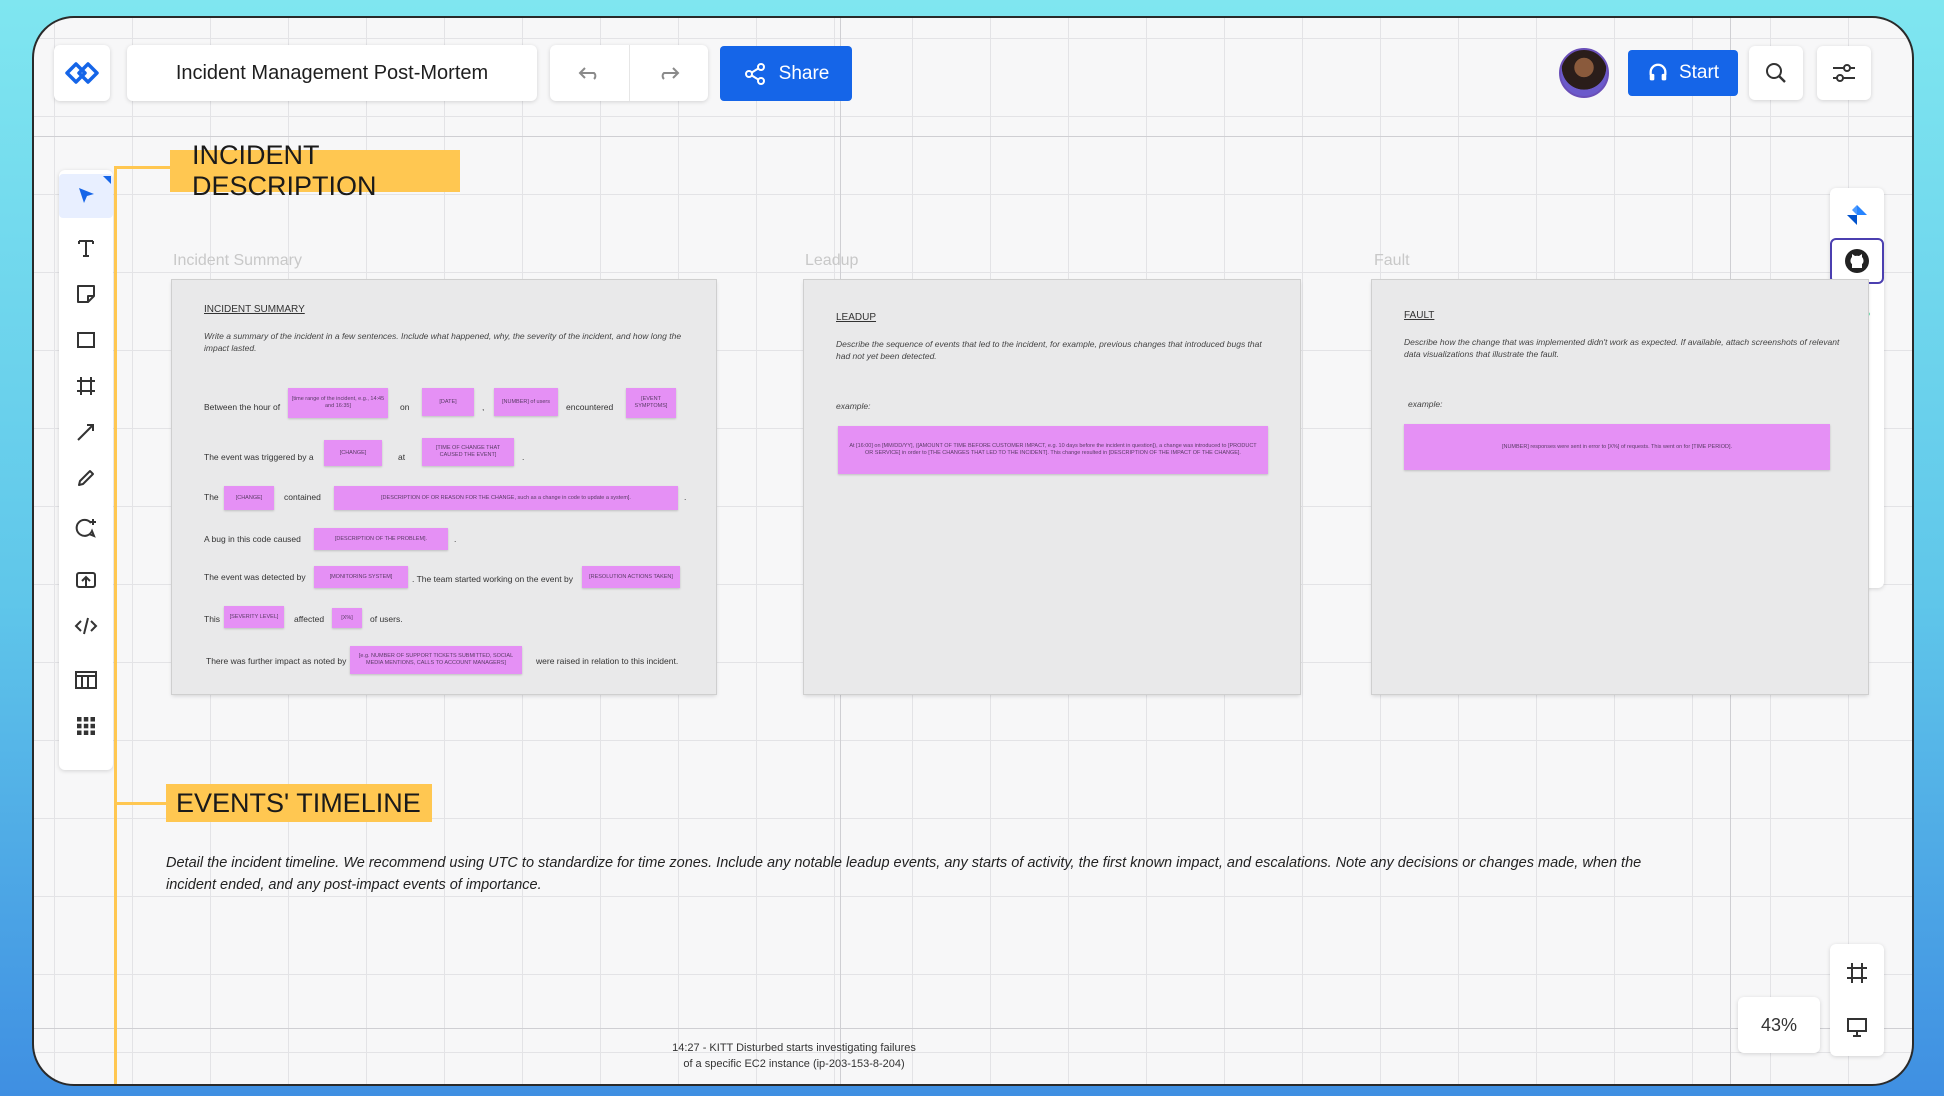 The height and width of the screenshot is (1096, 1944). Describe the element at coordinates (86, 196) in the screenshot. I see `select-tool` at that location.